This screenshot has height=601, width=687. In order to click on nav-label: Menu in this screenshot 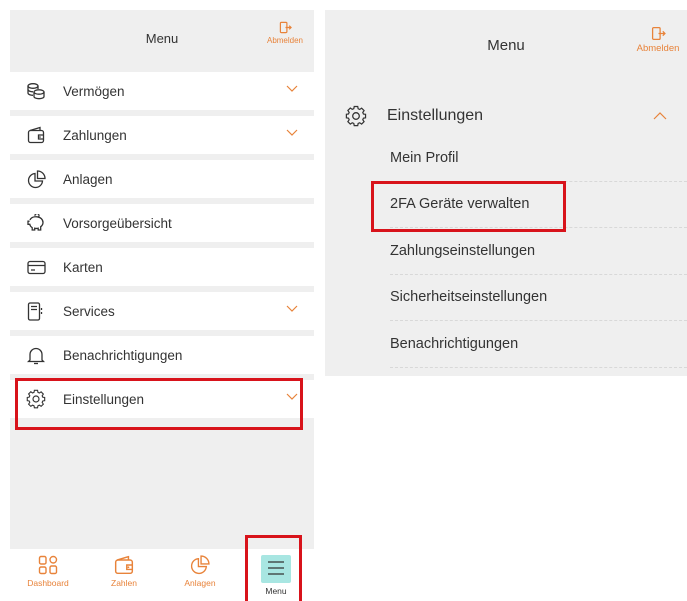, I will do `click(276, 591)`.